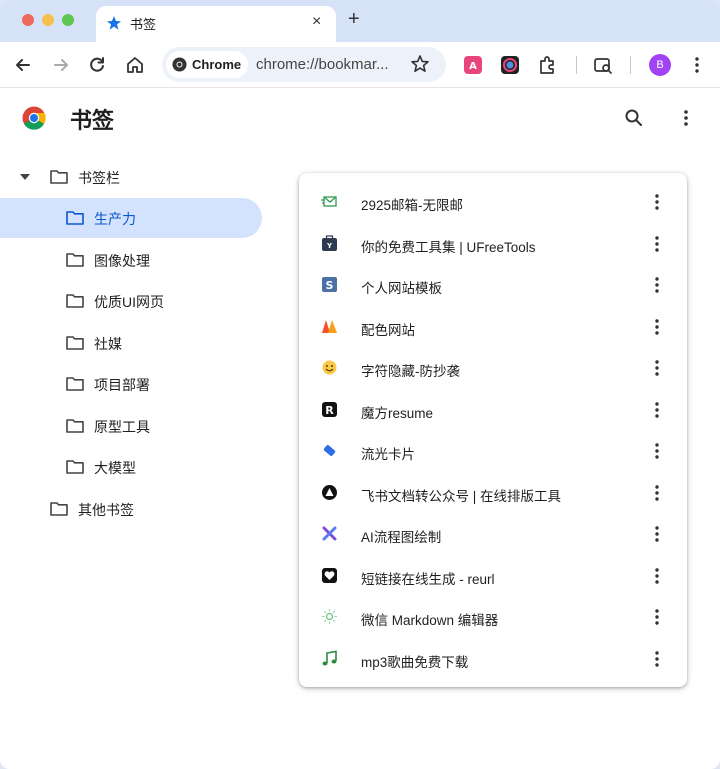 Image resolution: width=720 pixels, height=769 pixels. I want to click on bookmark-item: 字符隐藏-防抄袭, so click(493, 368).